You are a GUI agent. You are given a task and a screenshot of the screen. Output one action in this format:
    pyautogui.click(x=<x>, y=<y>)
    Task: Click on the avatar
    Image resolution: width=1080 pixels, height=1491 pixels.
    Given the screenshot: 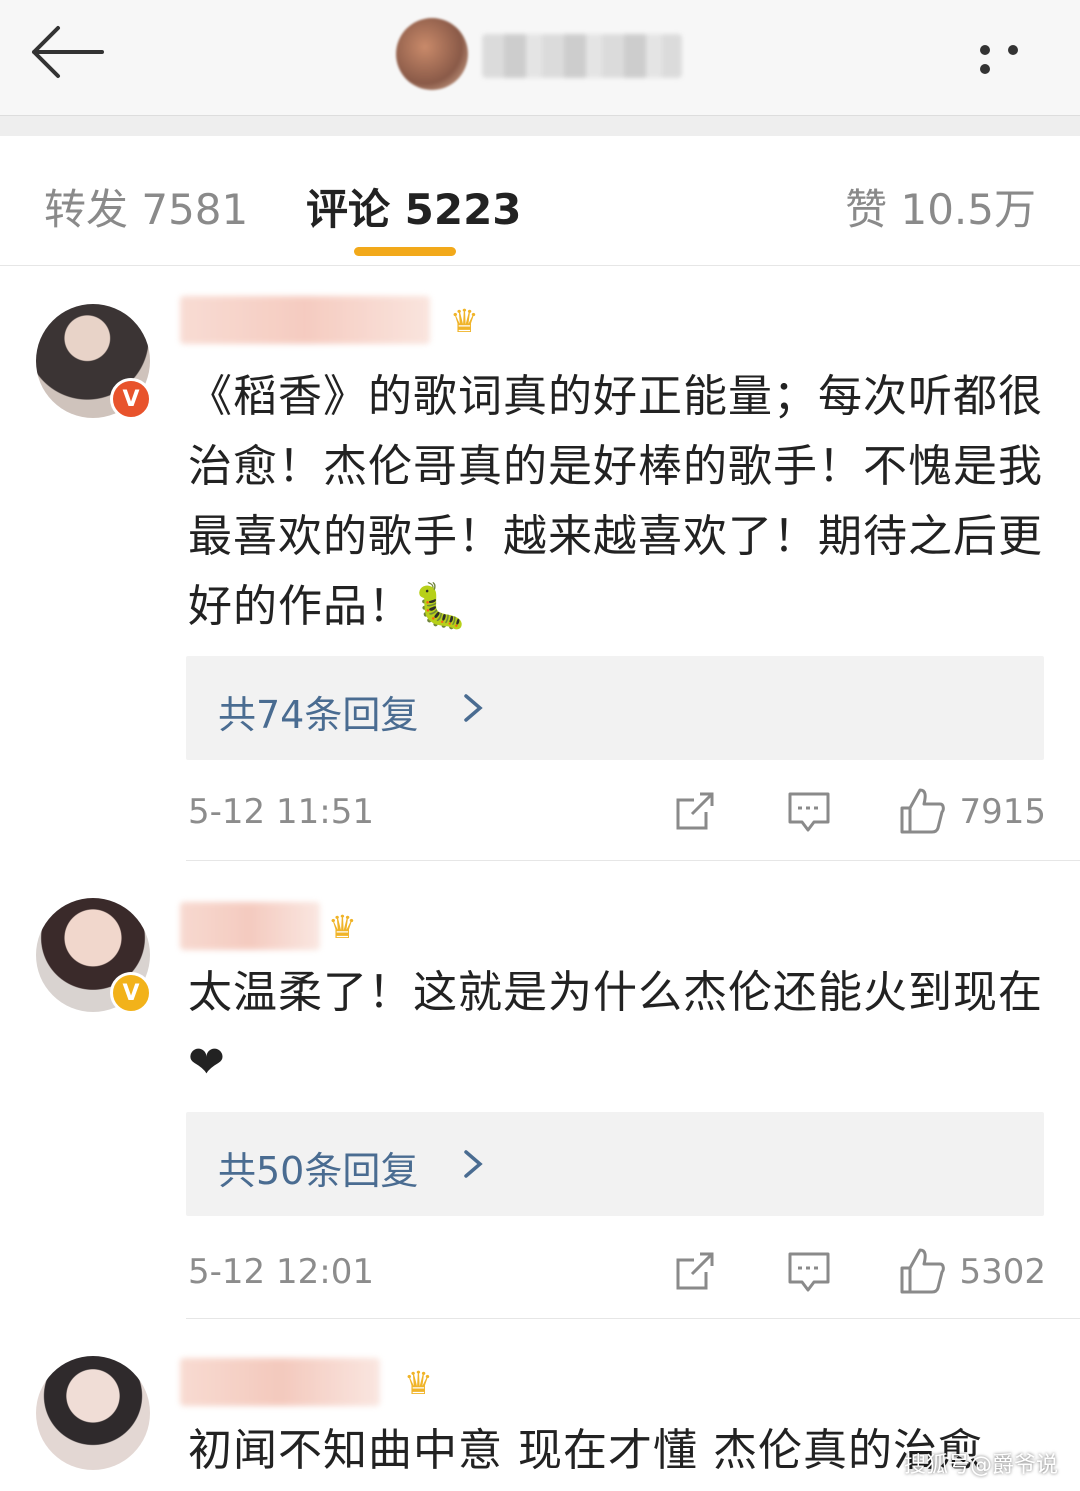 What is the action you would take?
    pyautogui.click(x=93, y=1413)
    